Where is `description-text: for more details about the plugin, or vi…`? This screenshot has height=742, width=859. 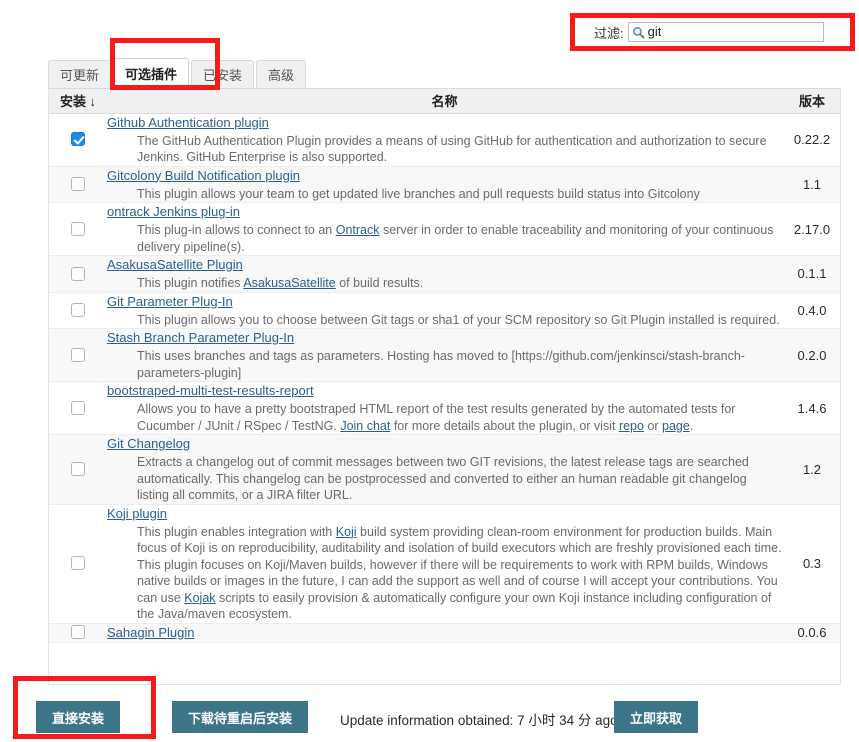 description-text: for more details about the plugin, or vi… is located at coordinates (504, 425).